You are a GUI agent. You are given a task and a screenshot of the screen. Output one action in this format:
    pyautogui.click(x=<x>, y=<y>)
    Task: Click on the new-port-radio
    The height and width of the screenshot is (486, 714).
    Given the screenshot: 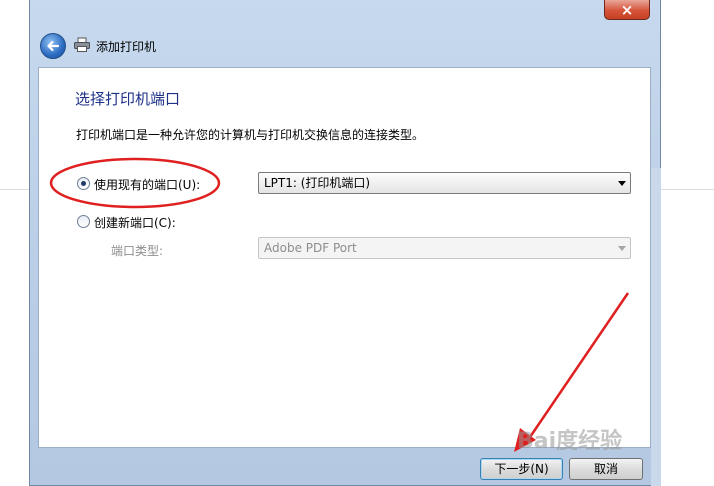 What is the action you would take?
    pyautogui.click(x=83, y=221)
    